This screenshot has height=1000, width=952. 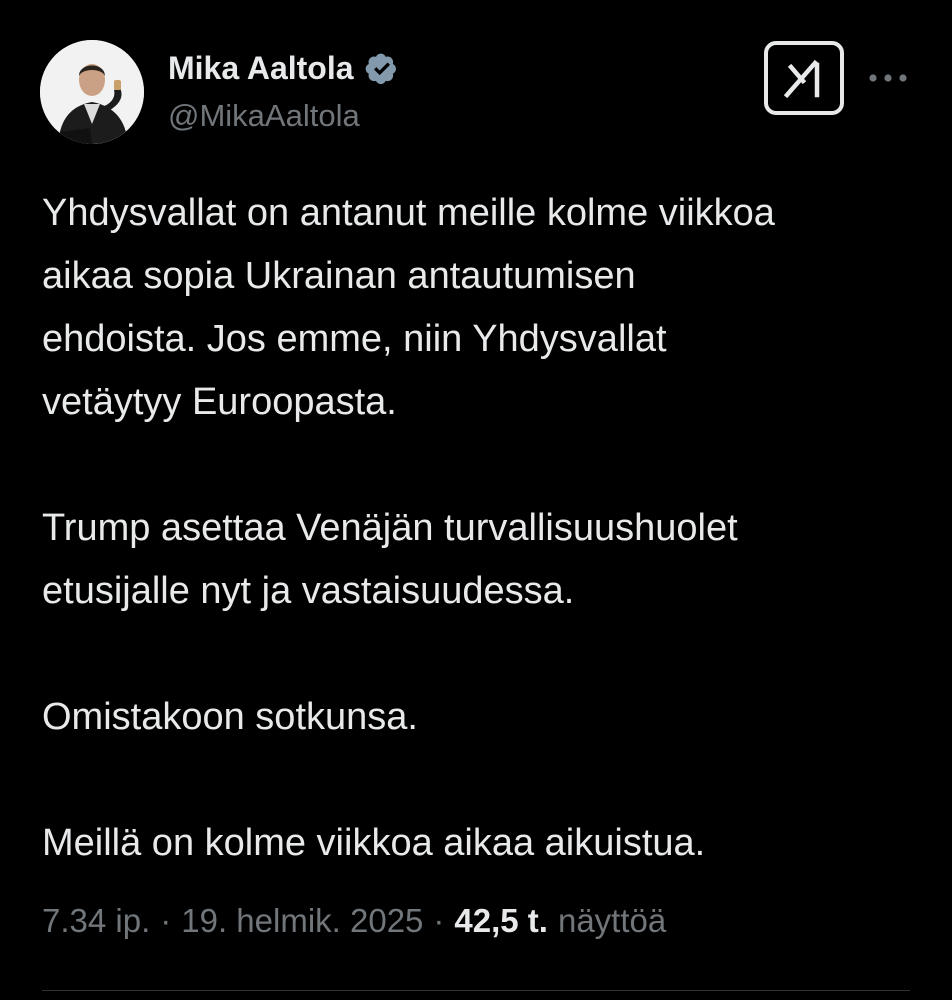 I want to click on more-options-icon, so click(x=888, y=78).